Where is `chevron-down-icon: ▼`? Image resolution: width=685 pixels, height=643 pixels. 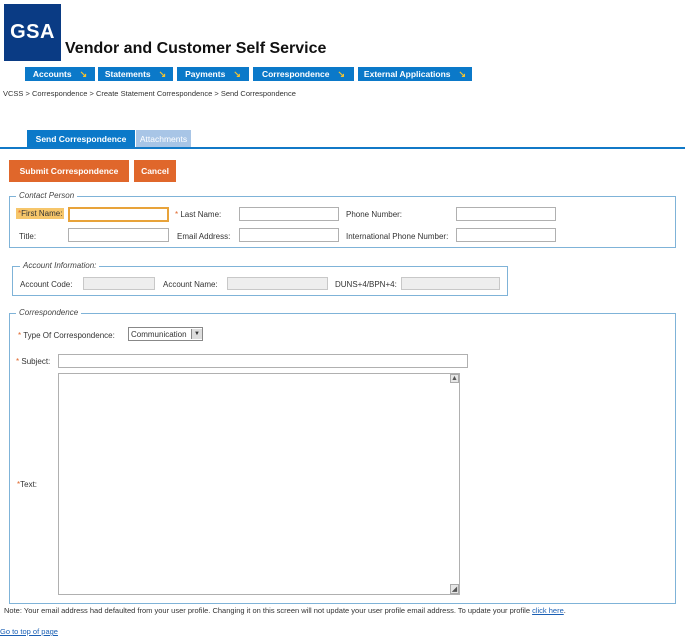
chevron-down-icon: ▼ is located at coordinates (196, 334).